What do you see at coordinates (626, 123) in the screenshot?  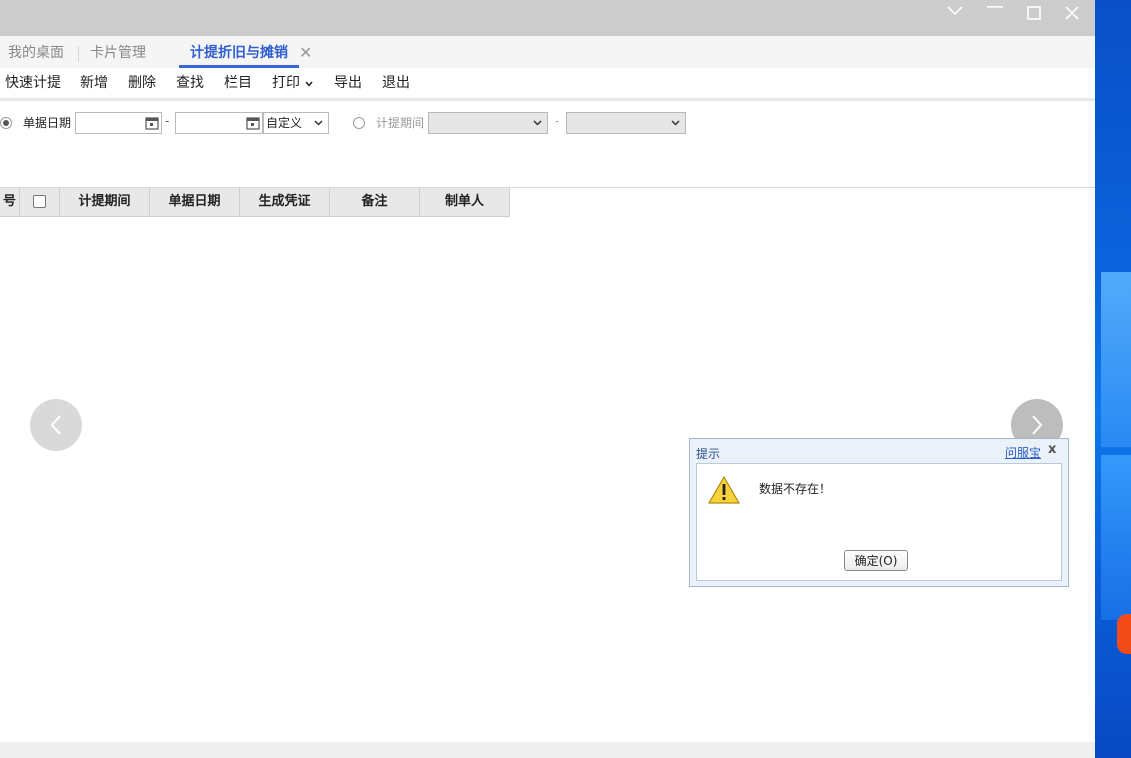 I see `period-to-select` at bounding box center [626, 123].